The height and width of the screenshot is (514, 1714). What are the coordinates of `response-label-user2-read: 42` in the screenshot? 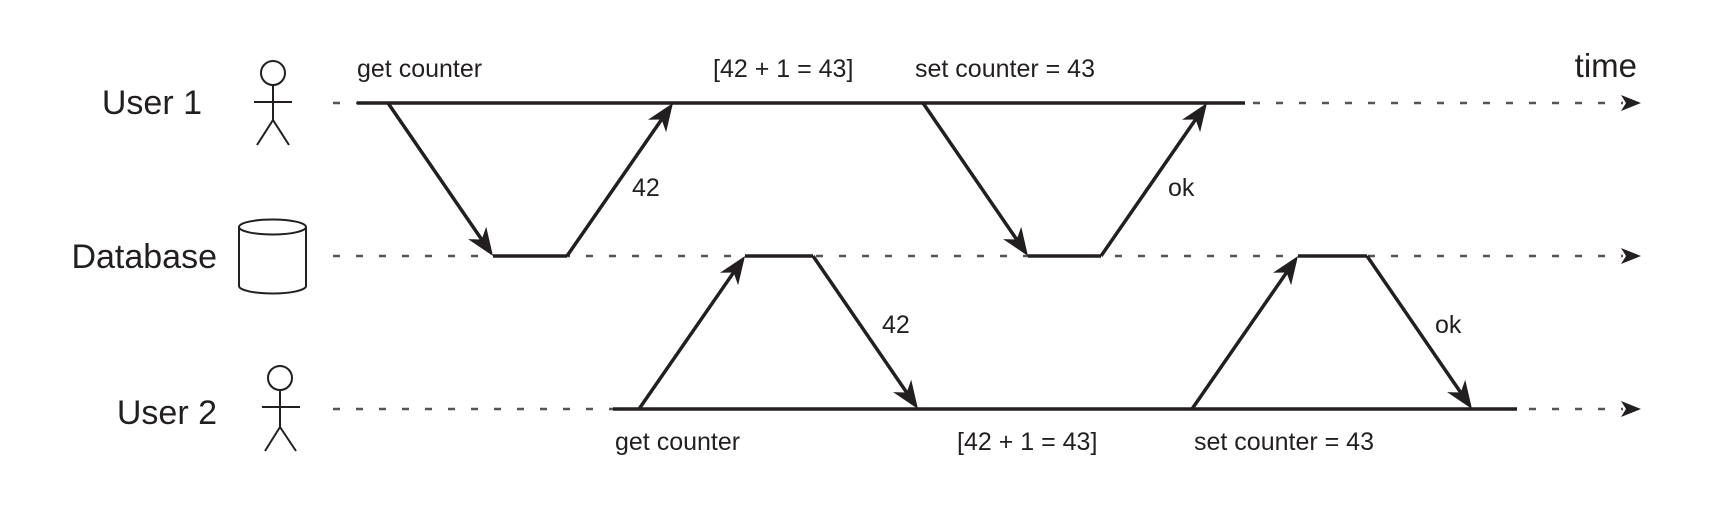 It's located at (896, 325).